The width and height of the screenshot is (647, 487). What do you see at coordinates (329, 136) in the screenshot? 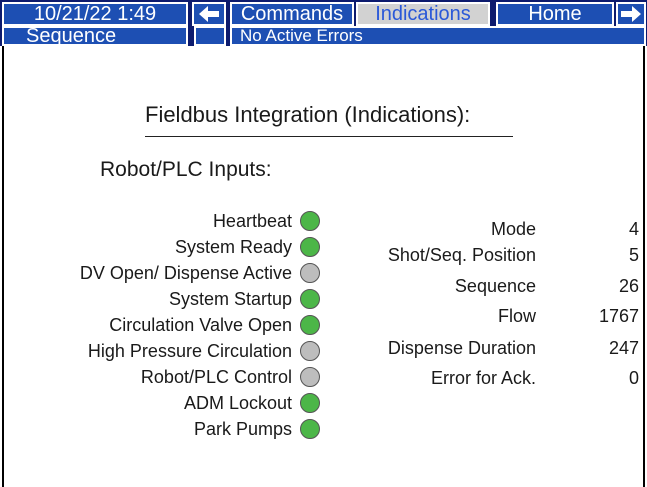
I see `title-underline` at bounding box center [329, 136].